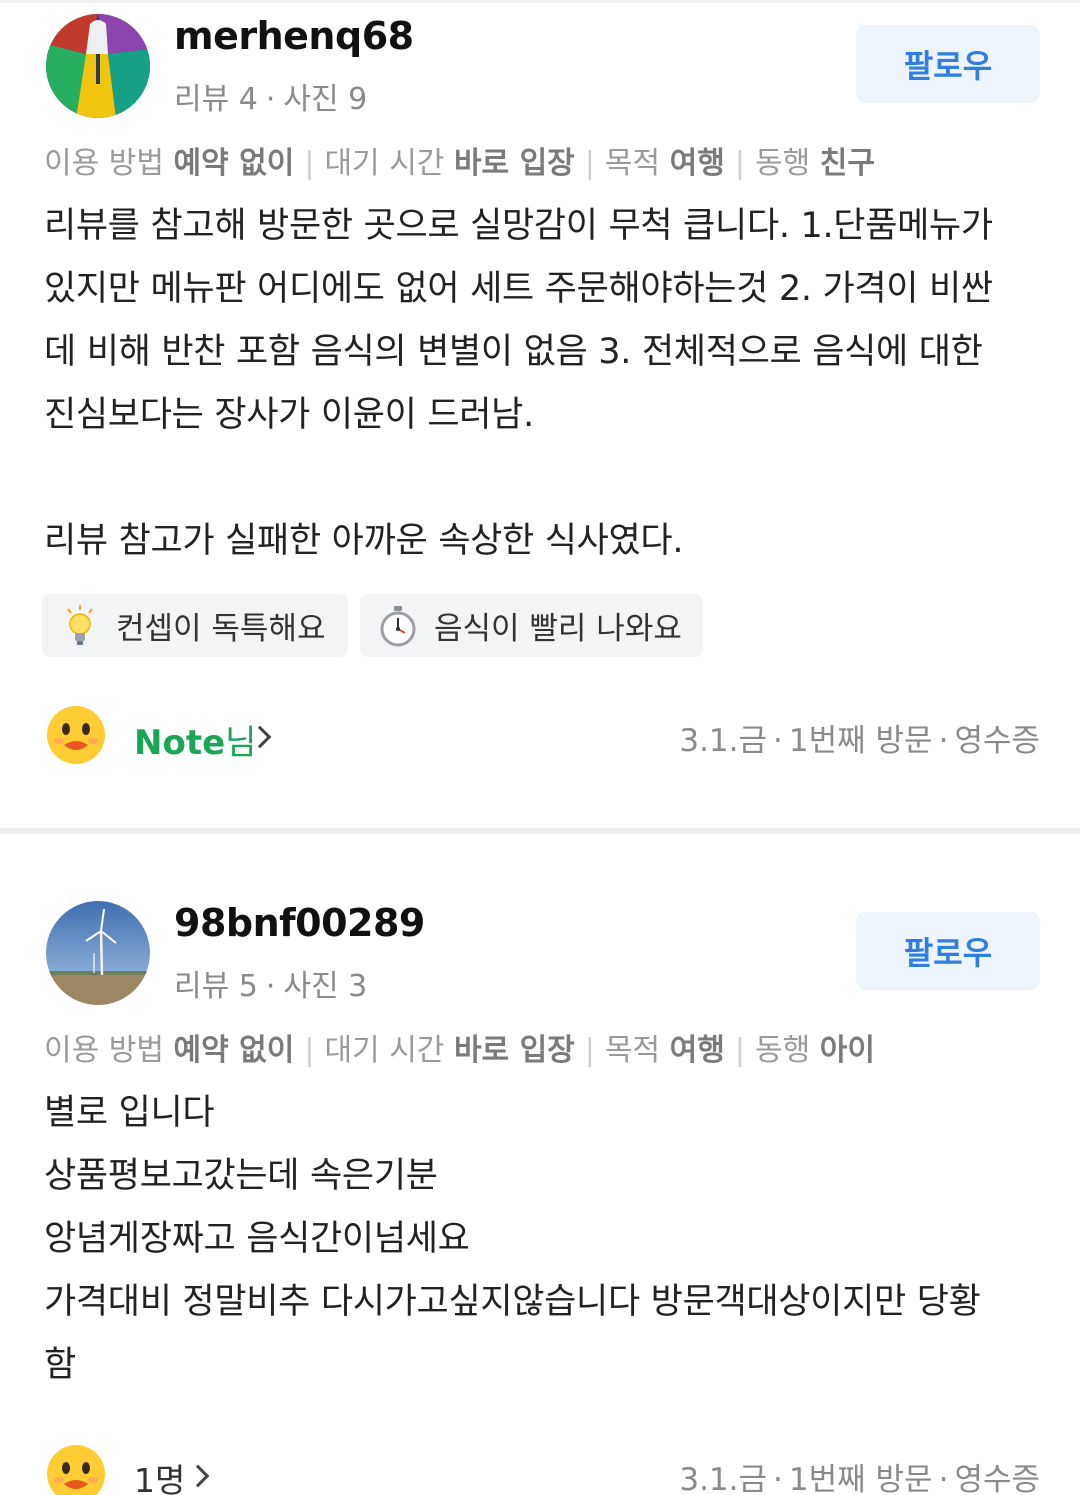 The width and height of the screenshot is (1080, 1495). I want to click on stopwatch-icon, so click(398, 625).